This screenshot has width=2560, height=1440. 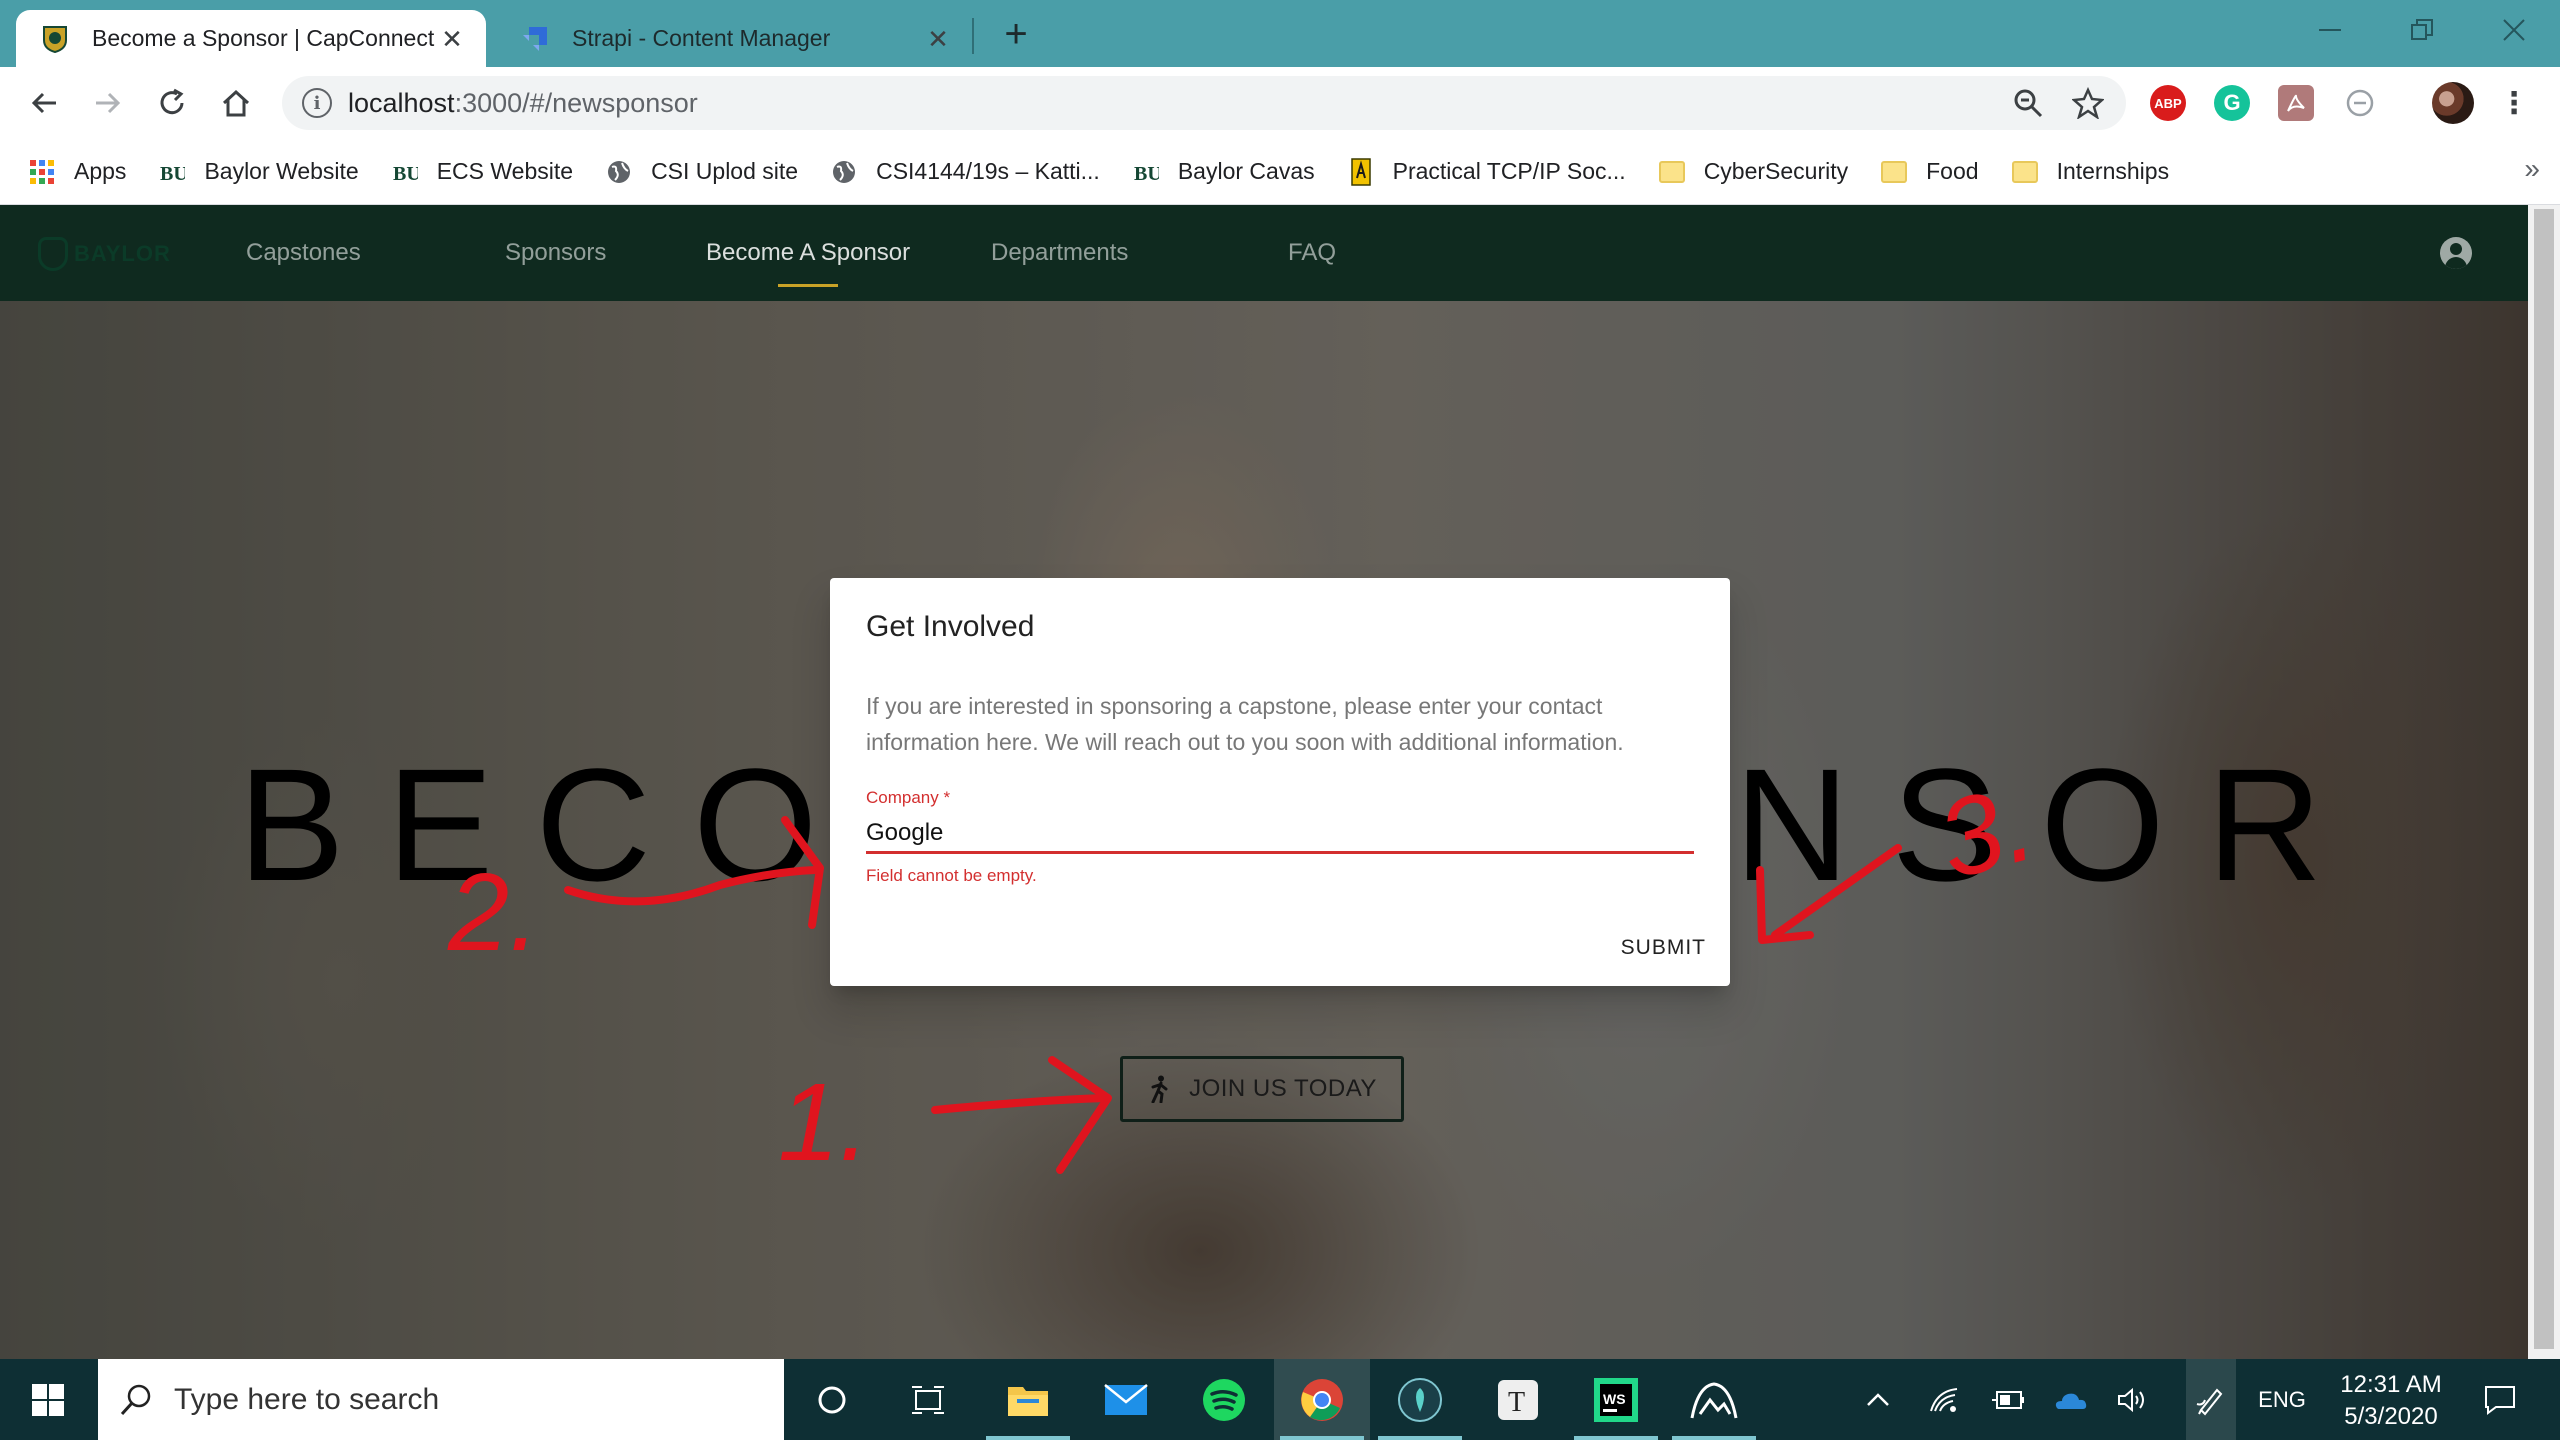 I want to click on company-input, so click(x=1280, y=834).